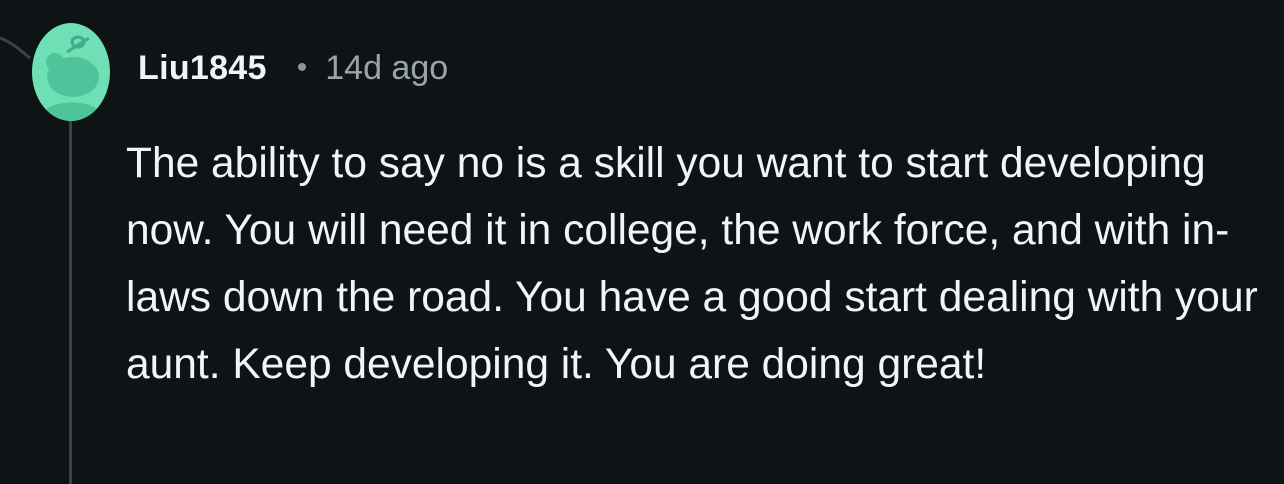 The width and height of the screenshot is (1284, 484). What do you see at coordinates (386, 68) in the screenshot?
I see `timestamp: 14d ago` at bounding box center [386, 68].